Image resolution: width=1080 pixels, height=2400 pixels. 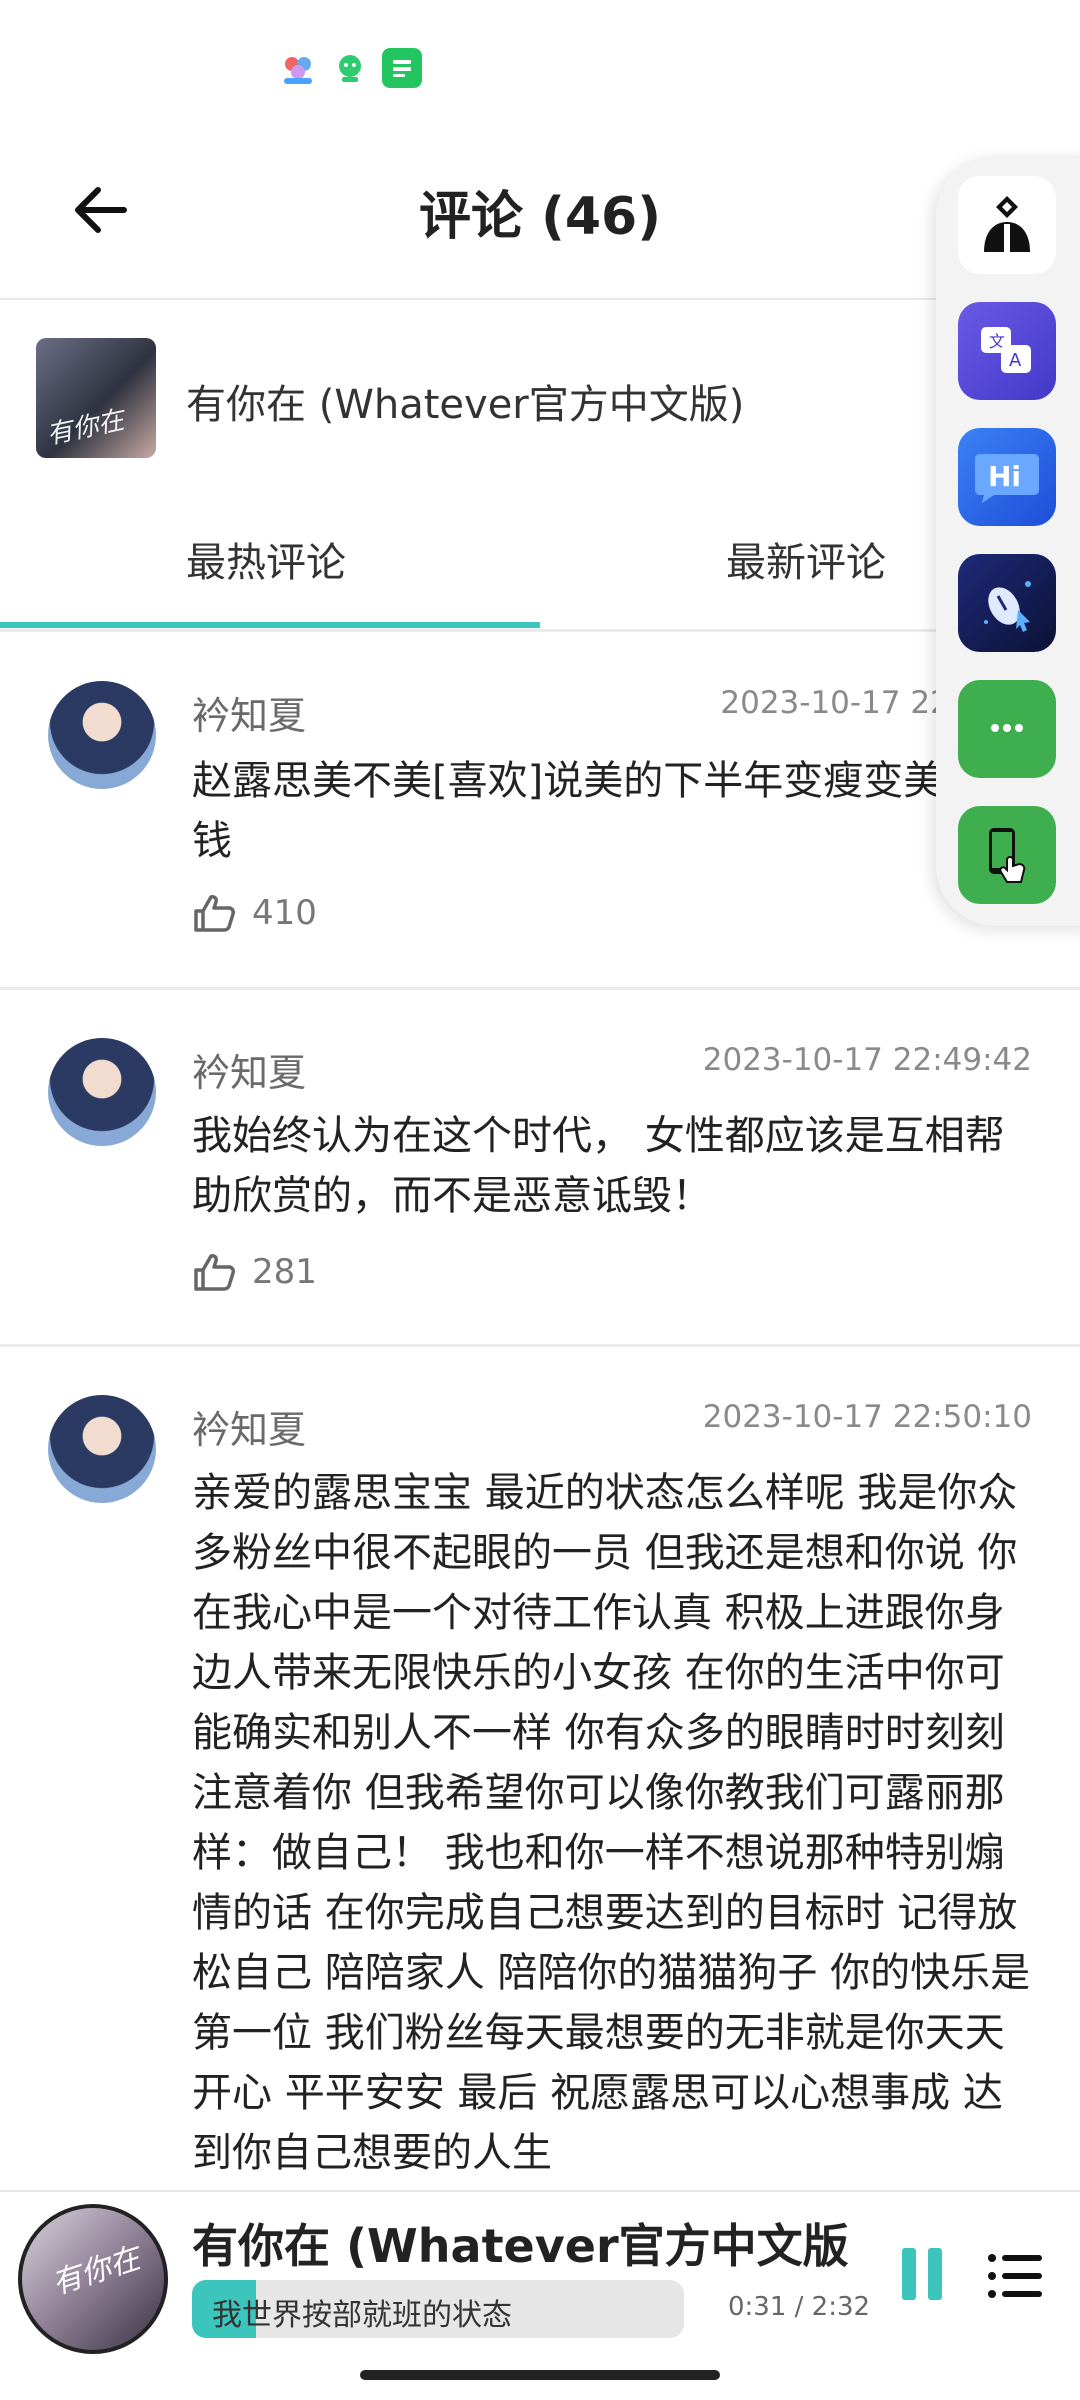 I want to click on tab-hot-comments: 最热评论, so click(x=266, y=559).